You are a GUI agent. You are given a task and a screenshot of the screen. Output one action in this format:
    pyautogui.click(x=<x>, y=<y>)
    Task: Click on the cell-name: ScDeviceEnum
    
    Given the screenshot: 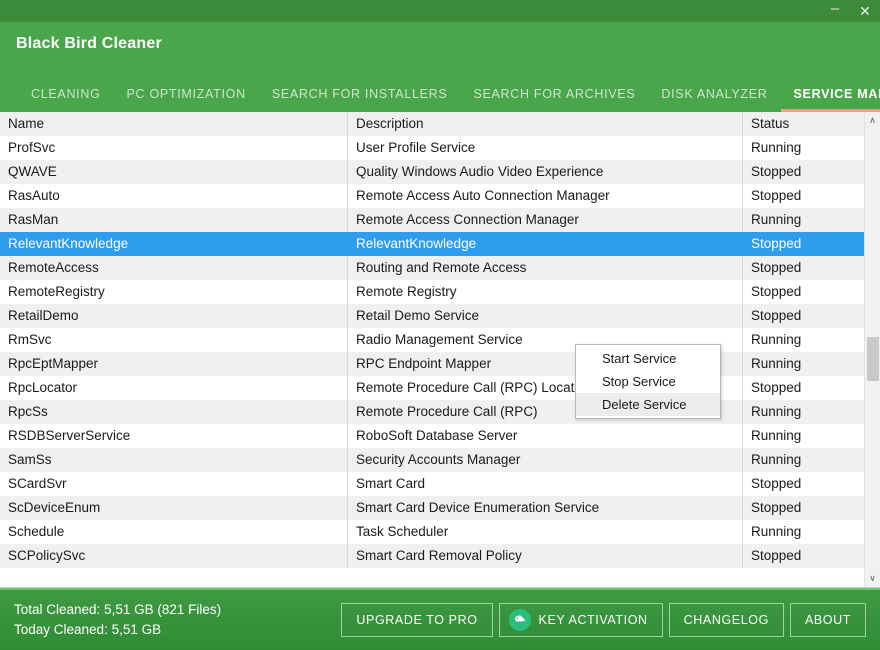 What is the action you would take?
    pyautogui.click(x=174, y=508)
    